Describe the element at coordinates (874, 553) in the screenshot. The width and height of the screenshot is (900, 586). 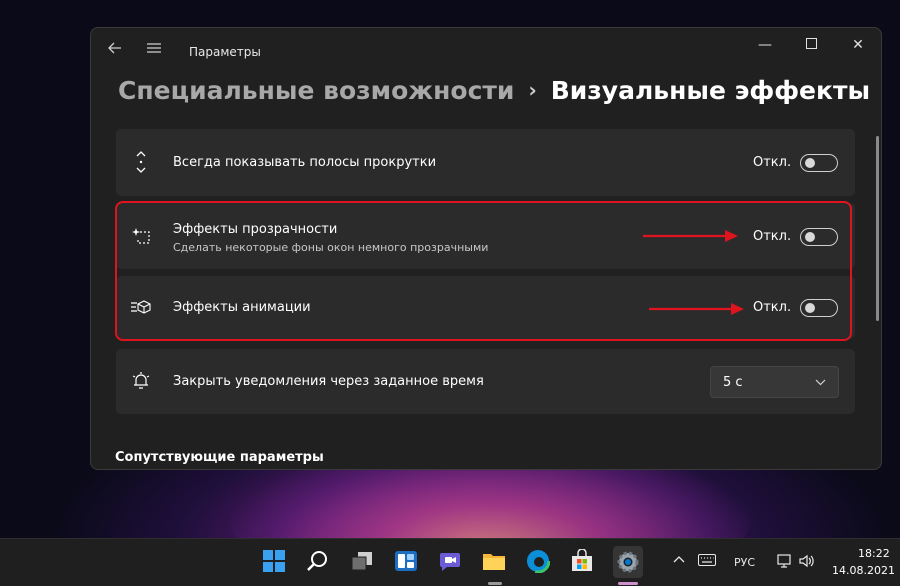
I see `clock-time: 18:22` at that location.